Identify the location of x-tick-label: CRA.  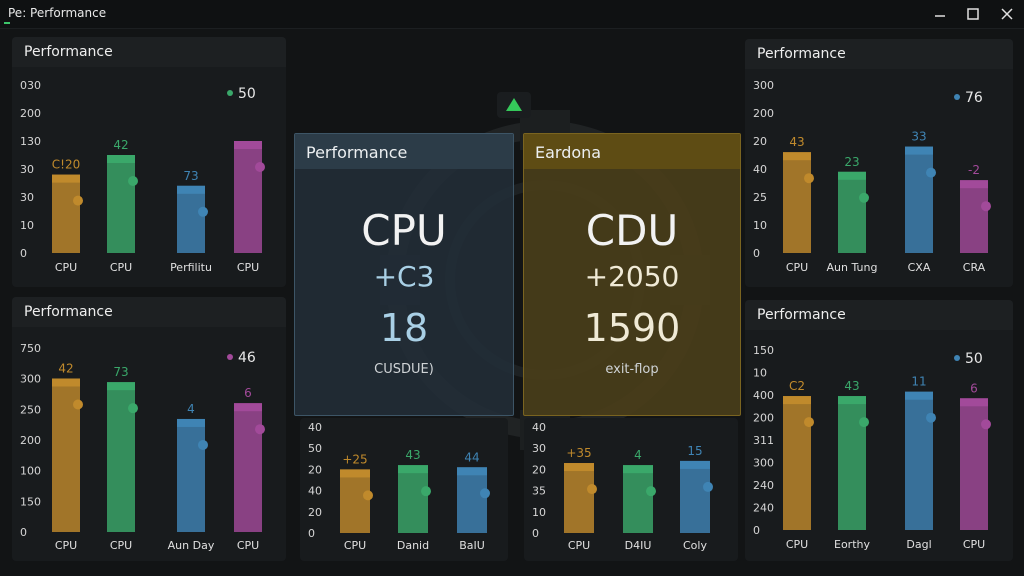
(974, 267).